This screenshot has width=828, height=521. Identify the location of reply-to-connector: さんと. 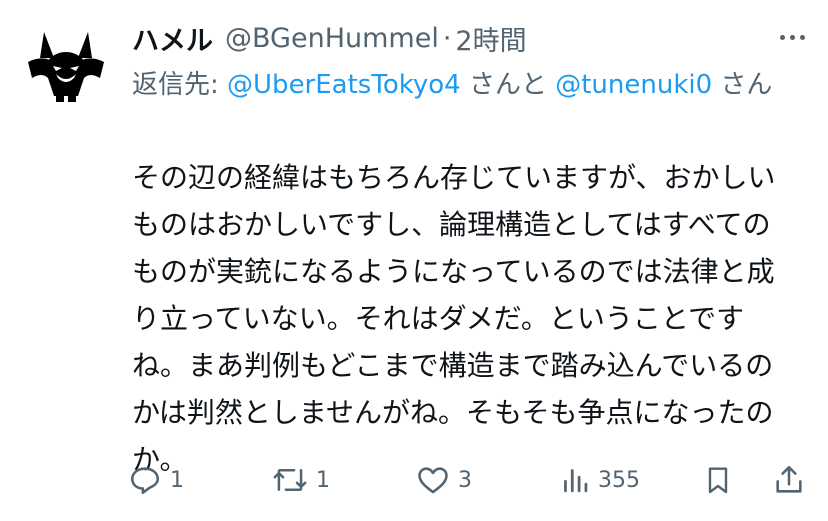
(508, 85).